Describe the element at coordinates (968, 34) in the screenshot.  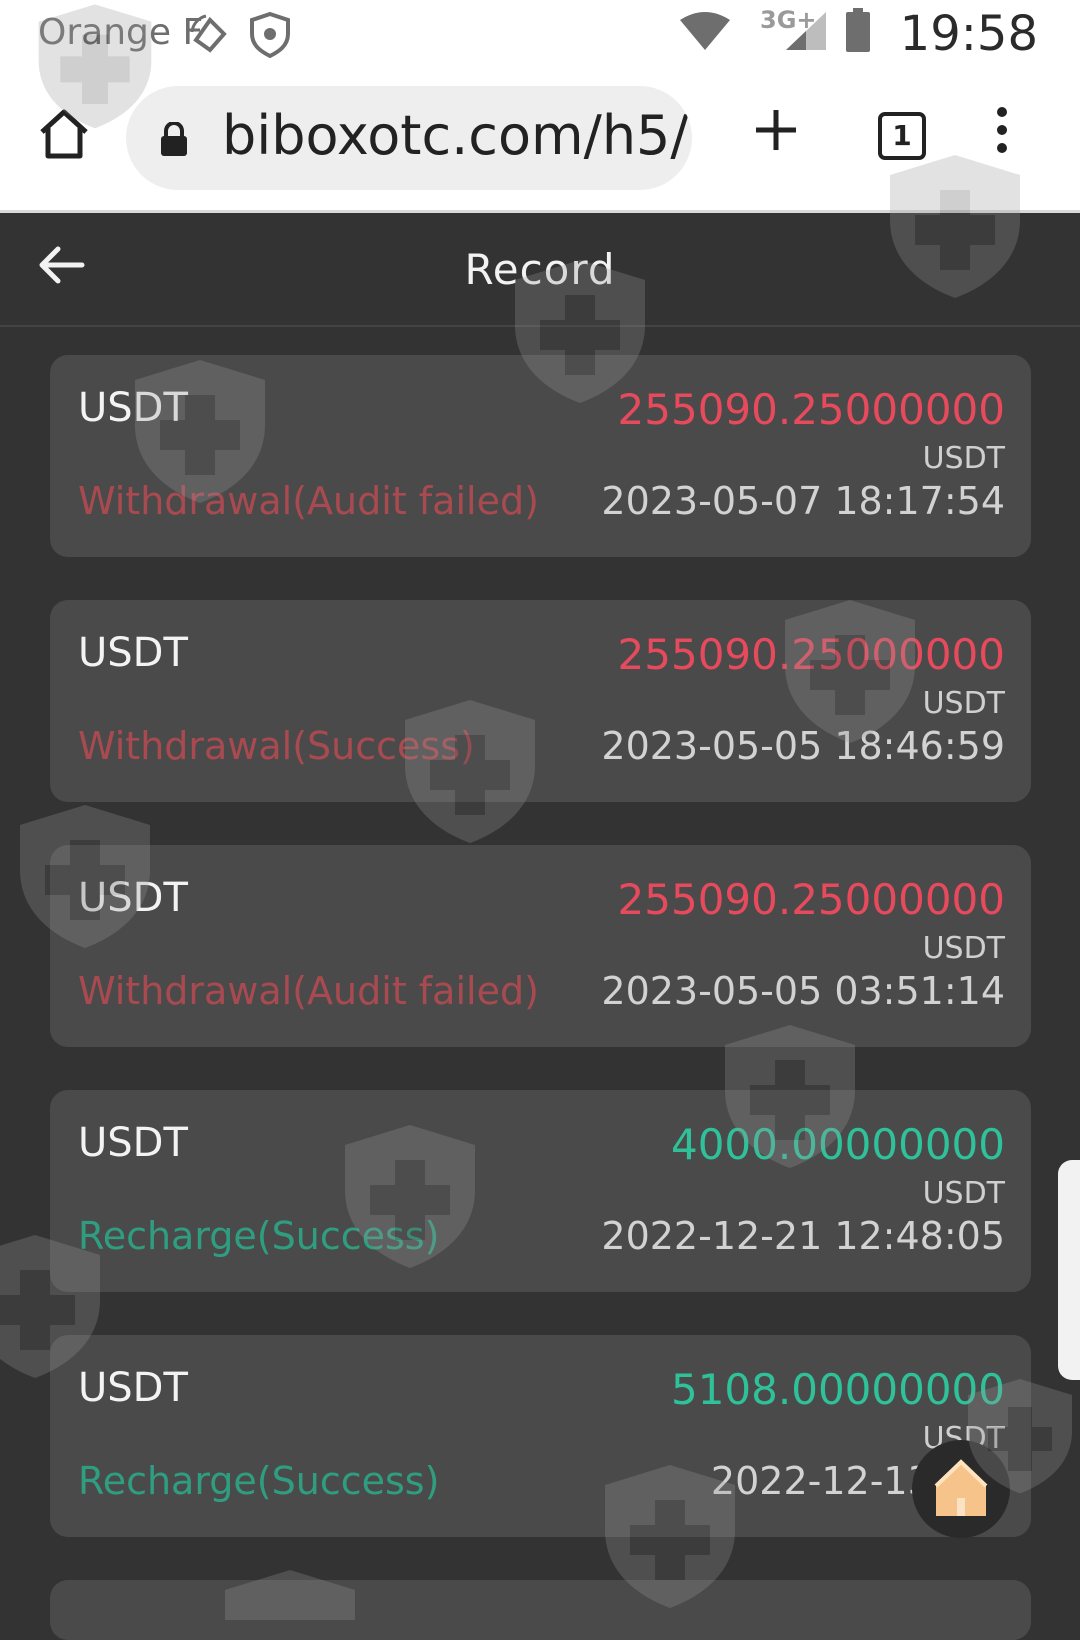
I see `clock: 19:58` at that location.